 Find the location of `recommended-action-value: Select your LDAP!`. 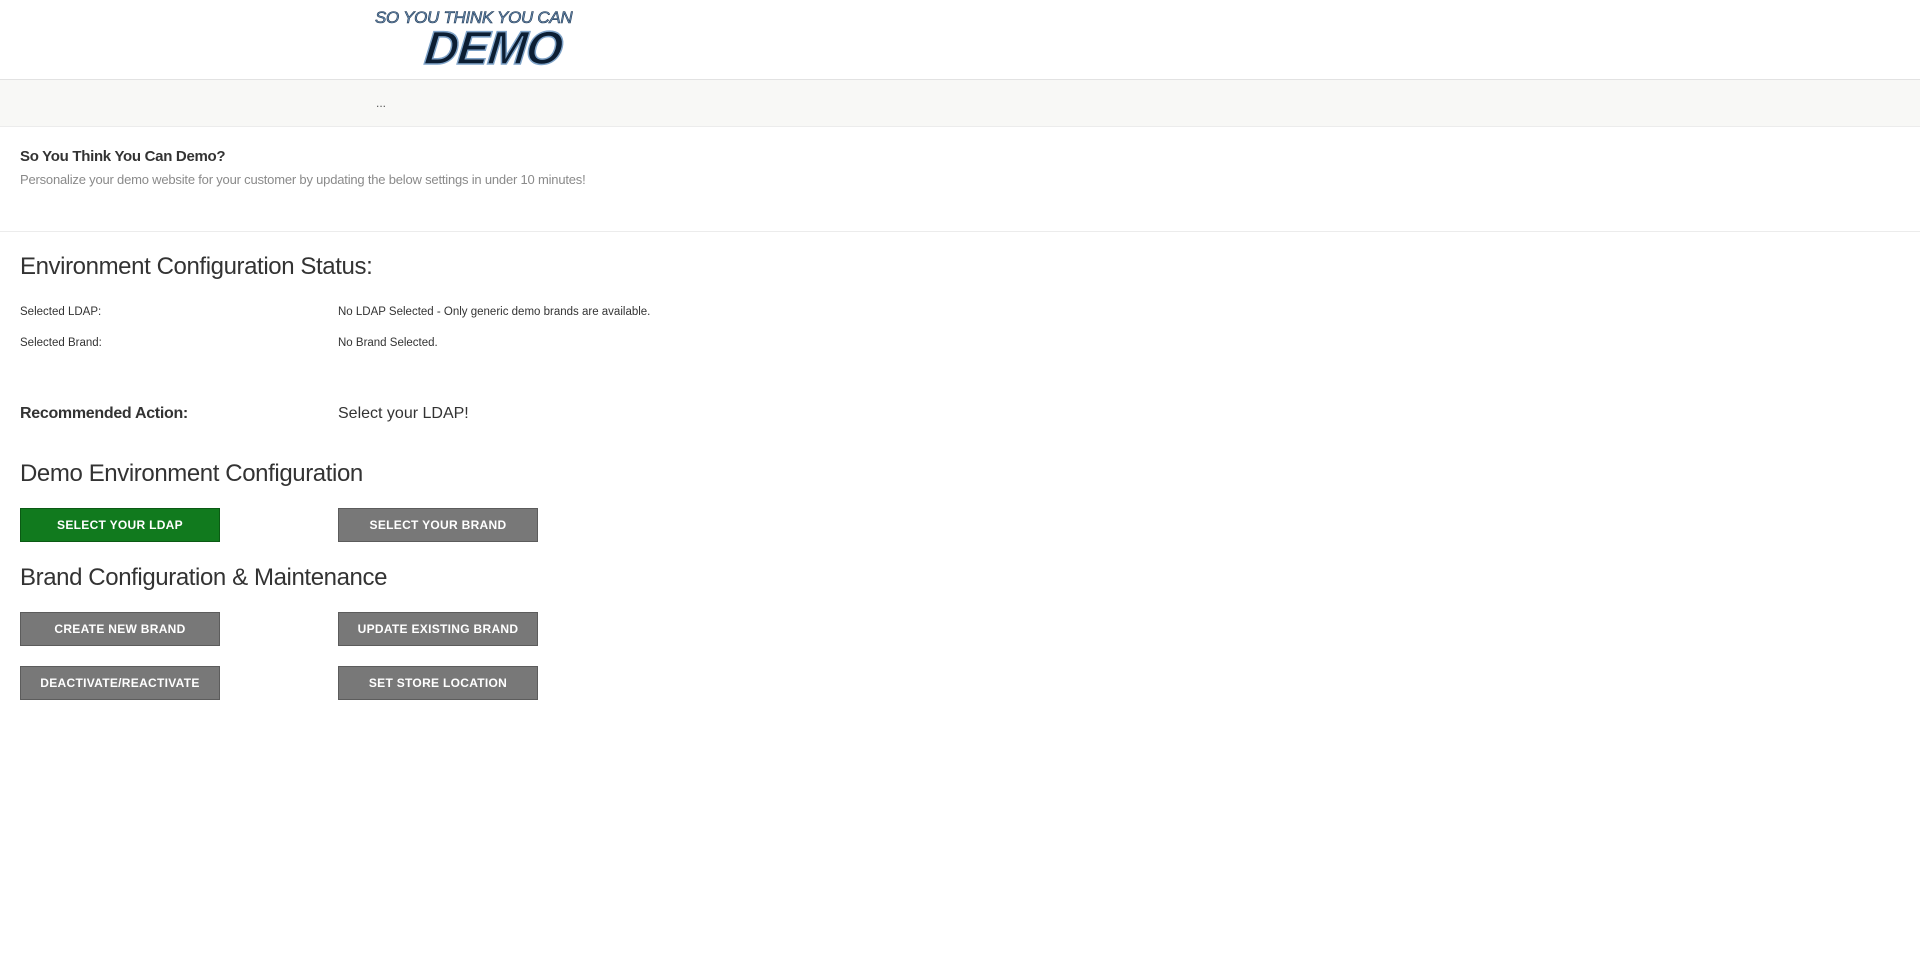

recommended-action-value: Select your LDAP! is located at coordinates (403, 413).